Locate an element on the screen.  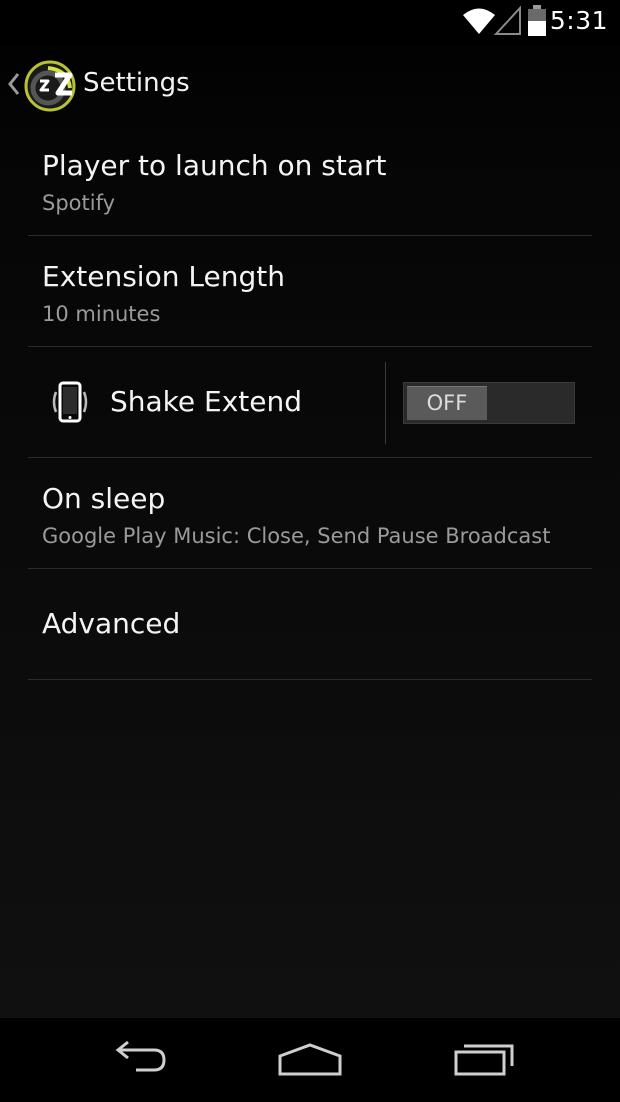
status-time: 5:31 is located at coordinates (578, 20).